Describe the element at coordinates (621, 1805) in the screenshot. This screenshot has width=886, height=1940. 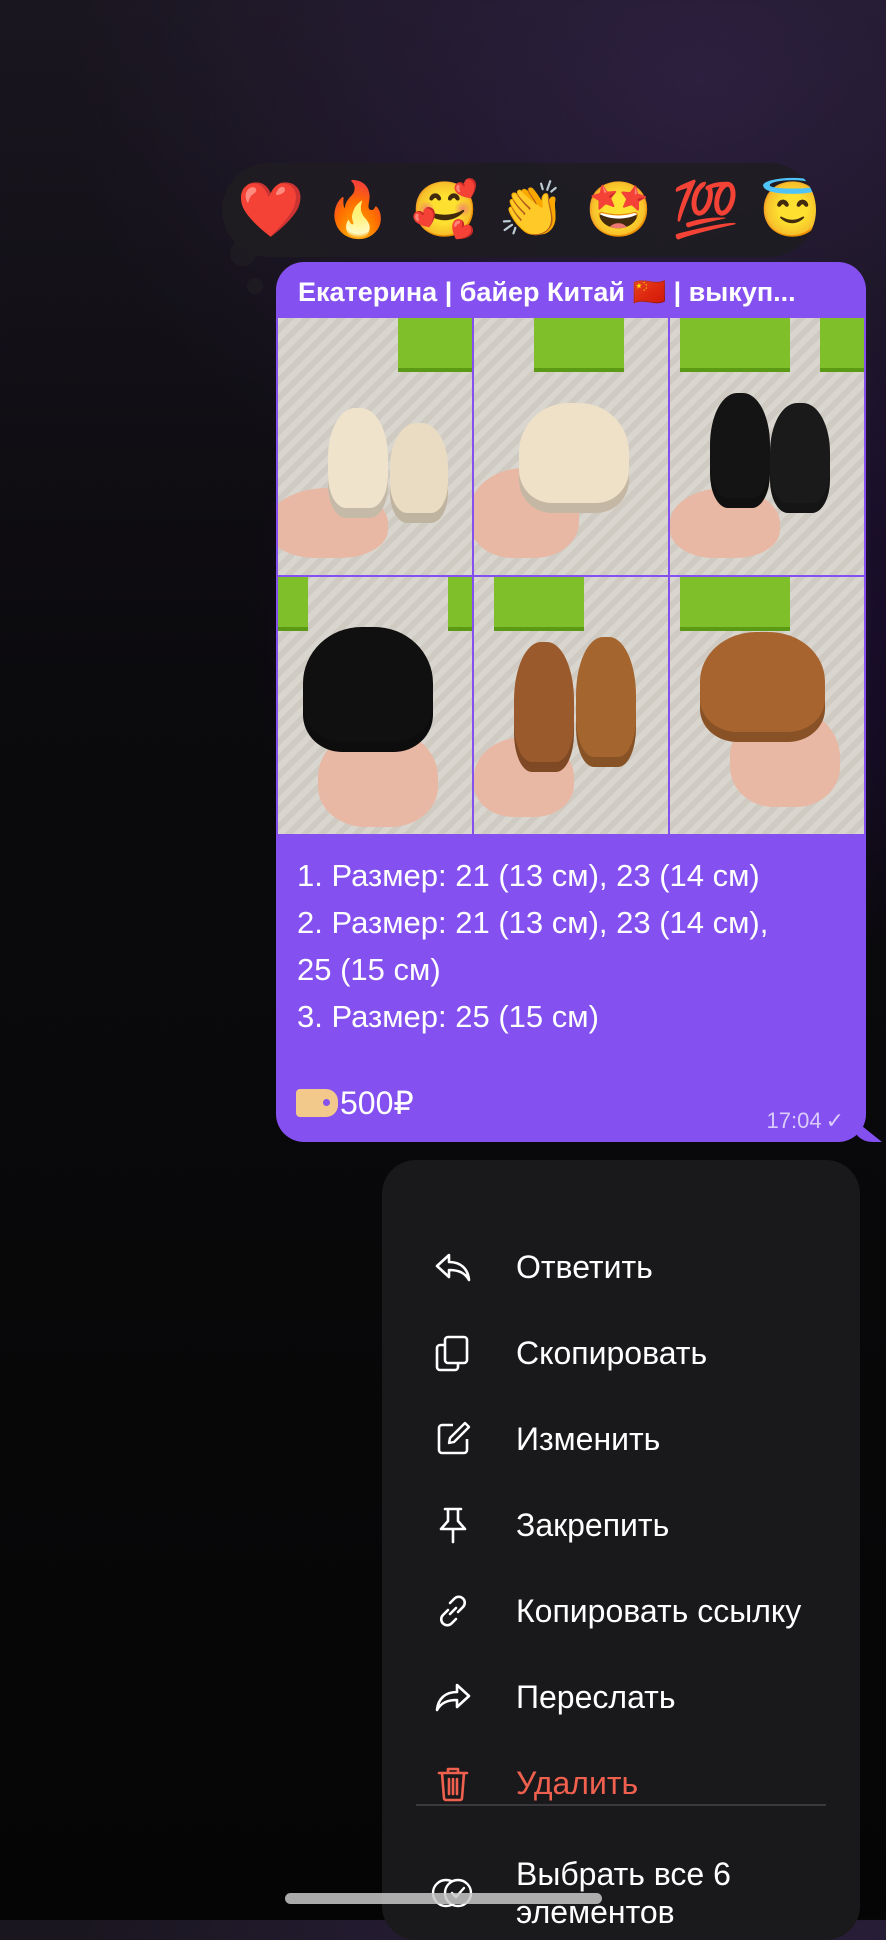
I see `menu-divider` at that location.